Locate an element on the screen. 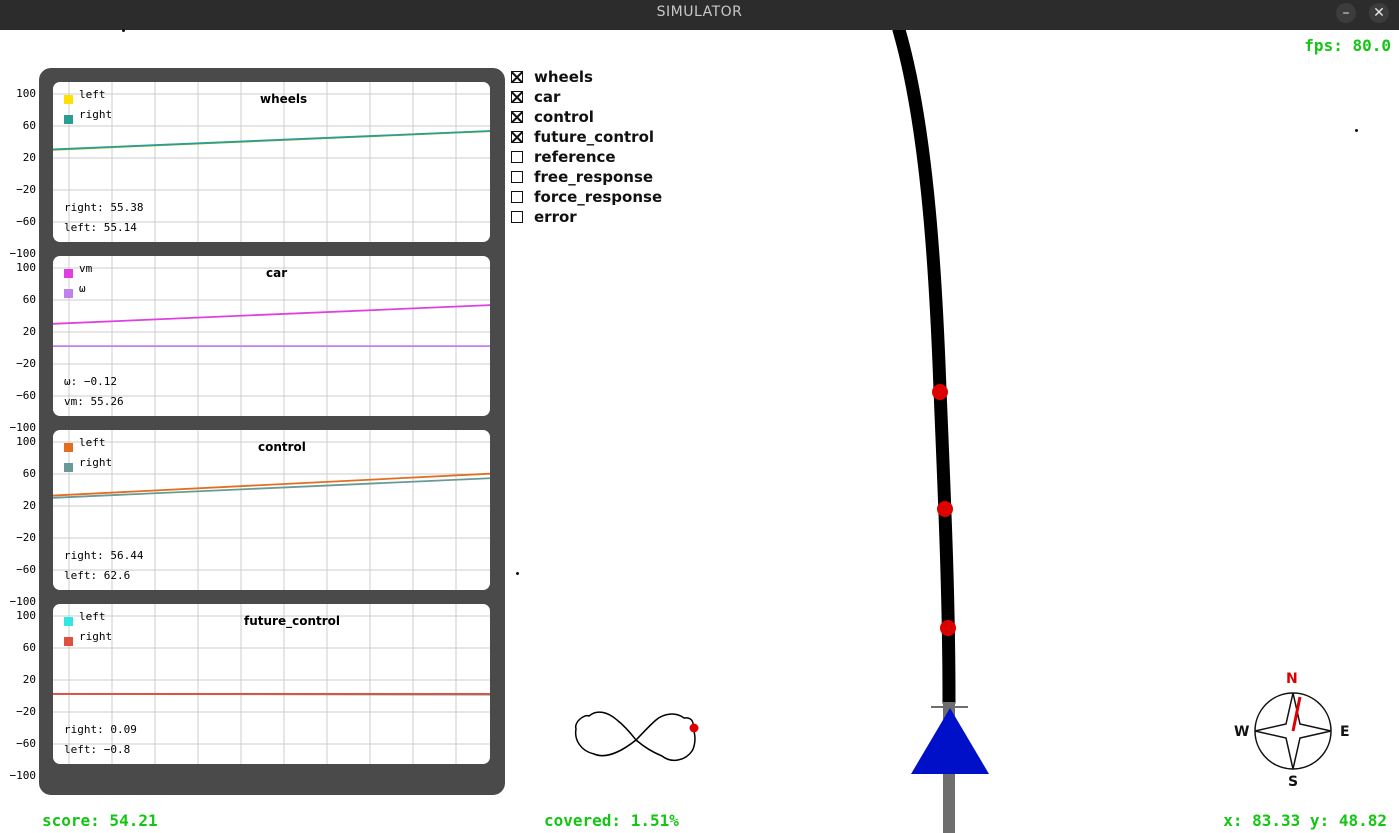 The width and height of the screenshot is (1399, 833). chart-control: control left right right: 56.44 left: 62.6 is located at coordinates (271, 510).